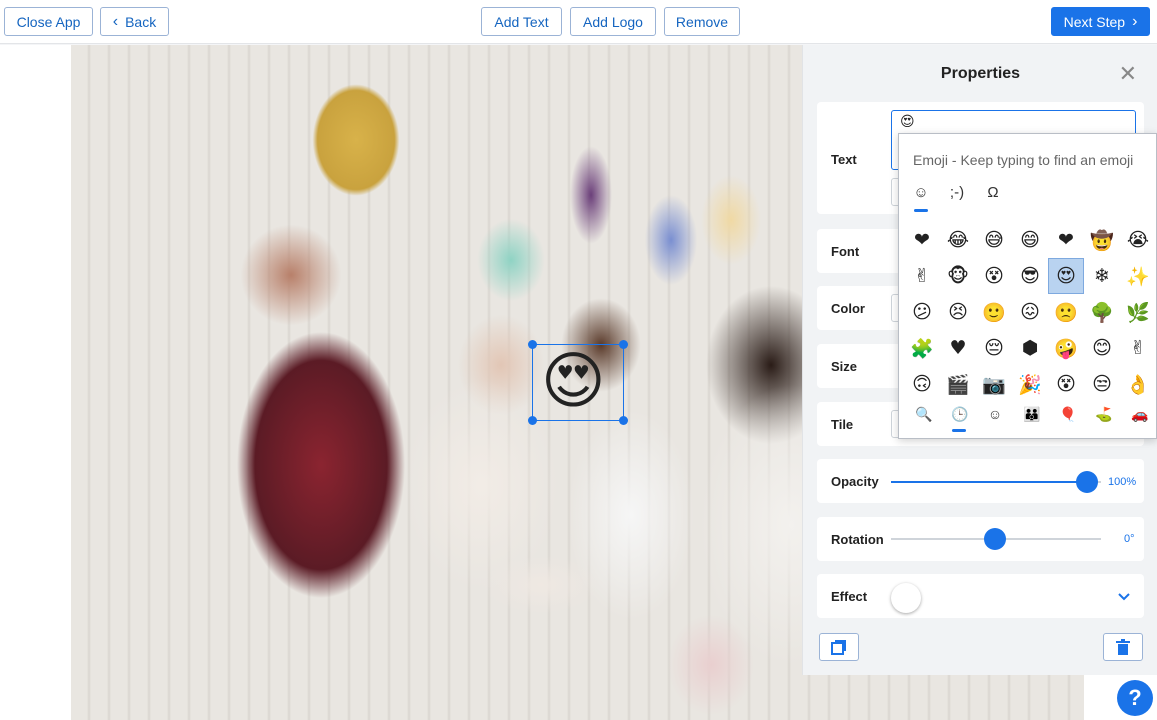 This screenshot has height=720, width=1157. I want to click on add-text-button: Add Text, so click(521, 21).